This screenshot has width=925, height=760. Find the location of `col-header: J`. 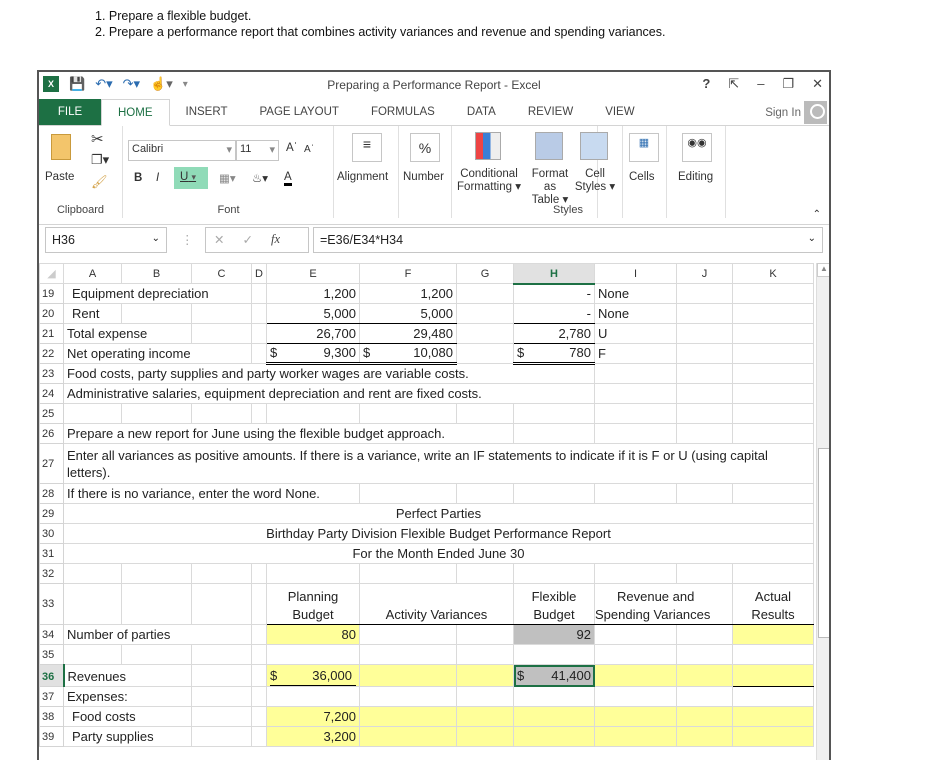

col-header: J is located at coordinates (704, 273).